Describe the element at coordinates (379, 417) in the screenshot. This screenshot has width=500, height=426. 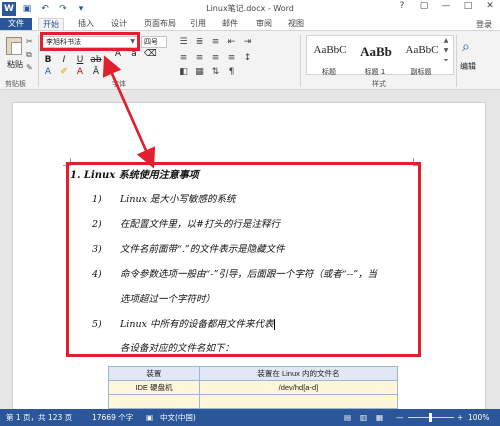
I see `web-layout-icon: ▦` at that location.